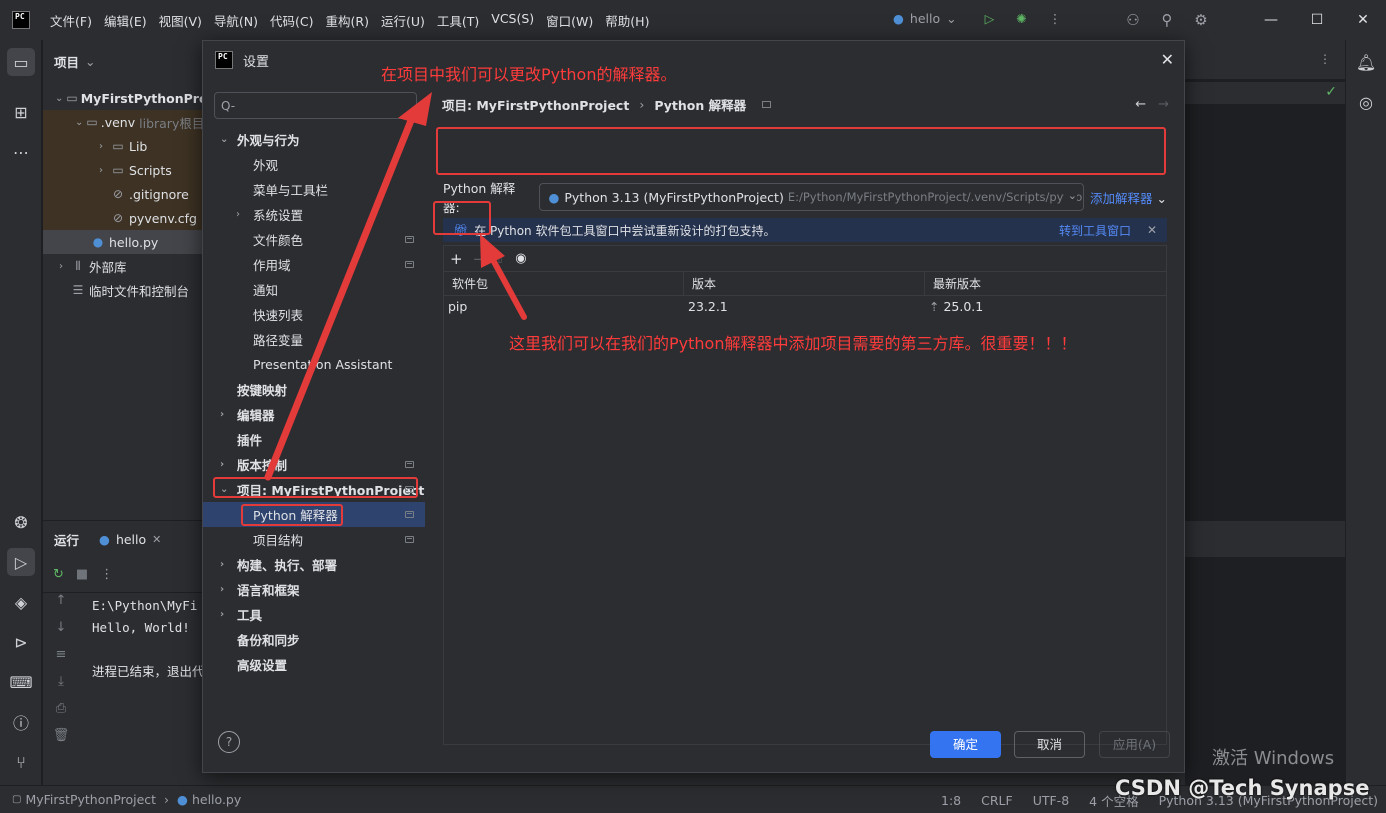 Image resolution: width=1386 pixels, height=813 pixels. Describe the element at coordinates (291, 20) in the screenshot. I see `menu-item: 代码(C)` at that location.